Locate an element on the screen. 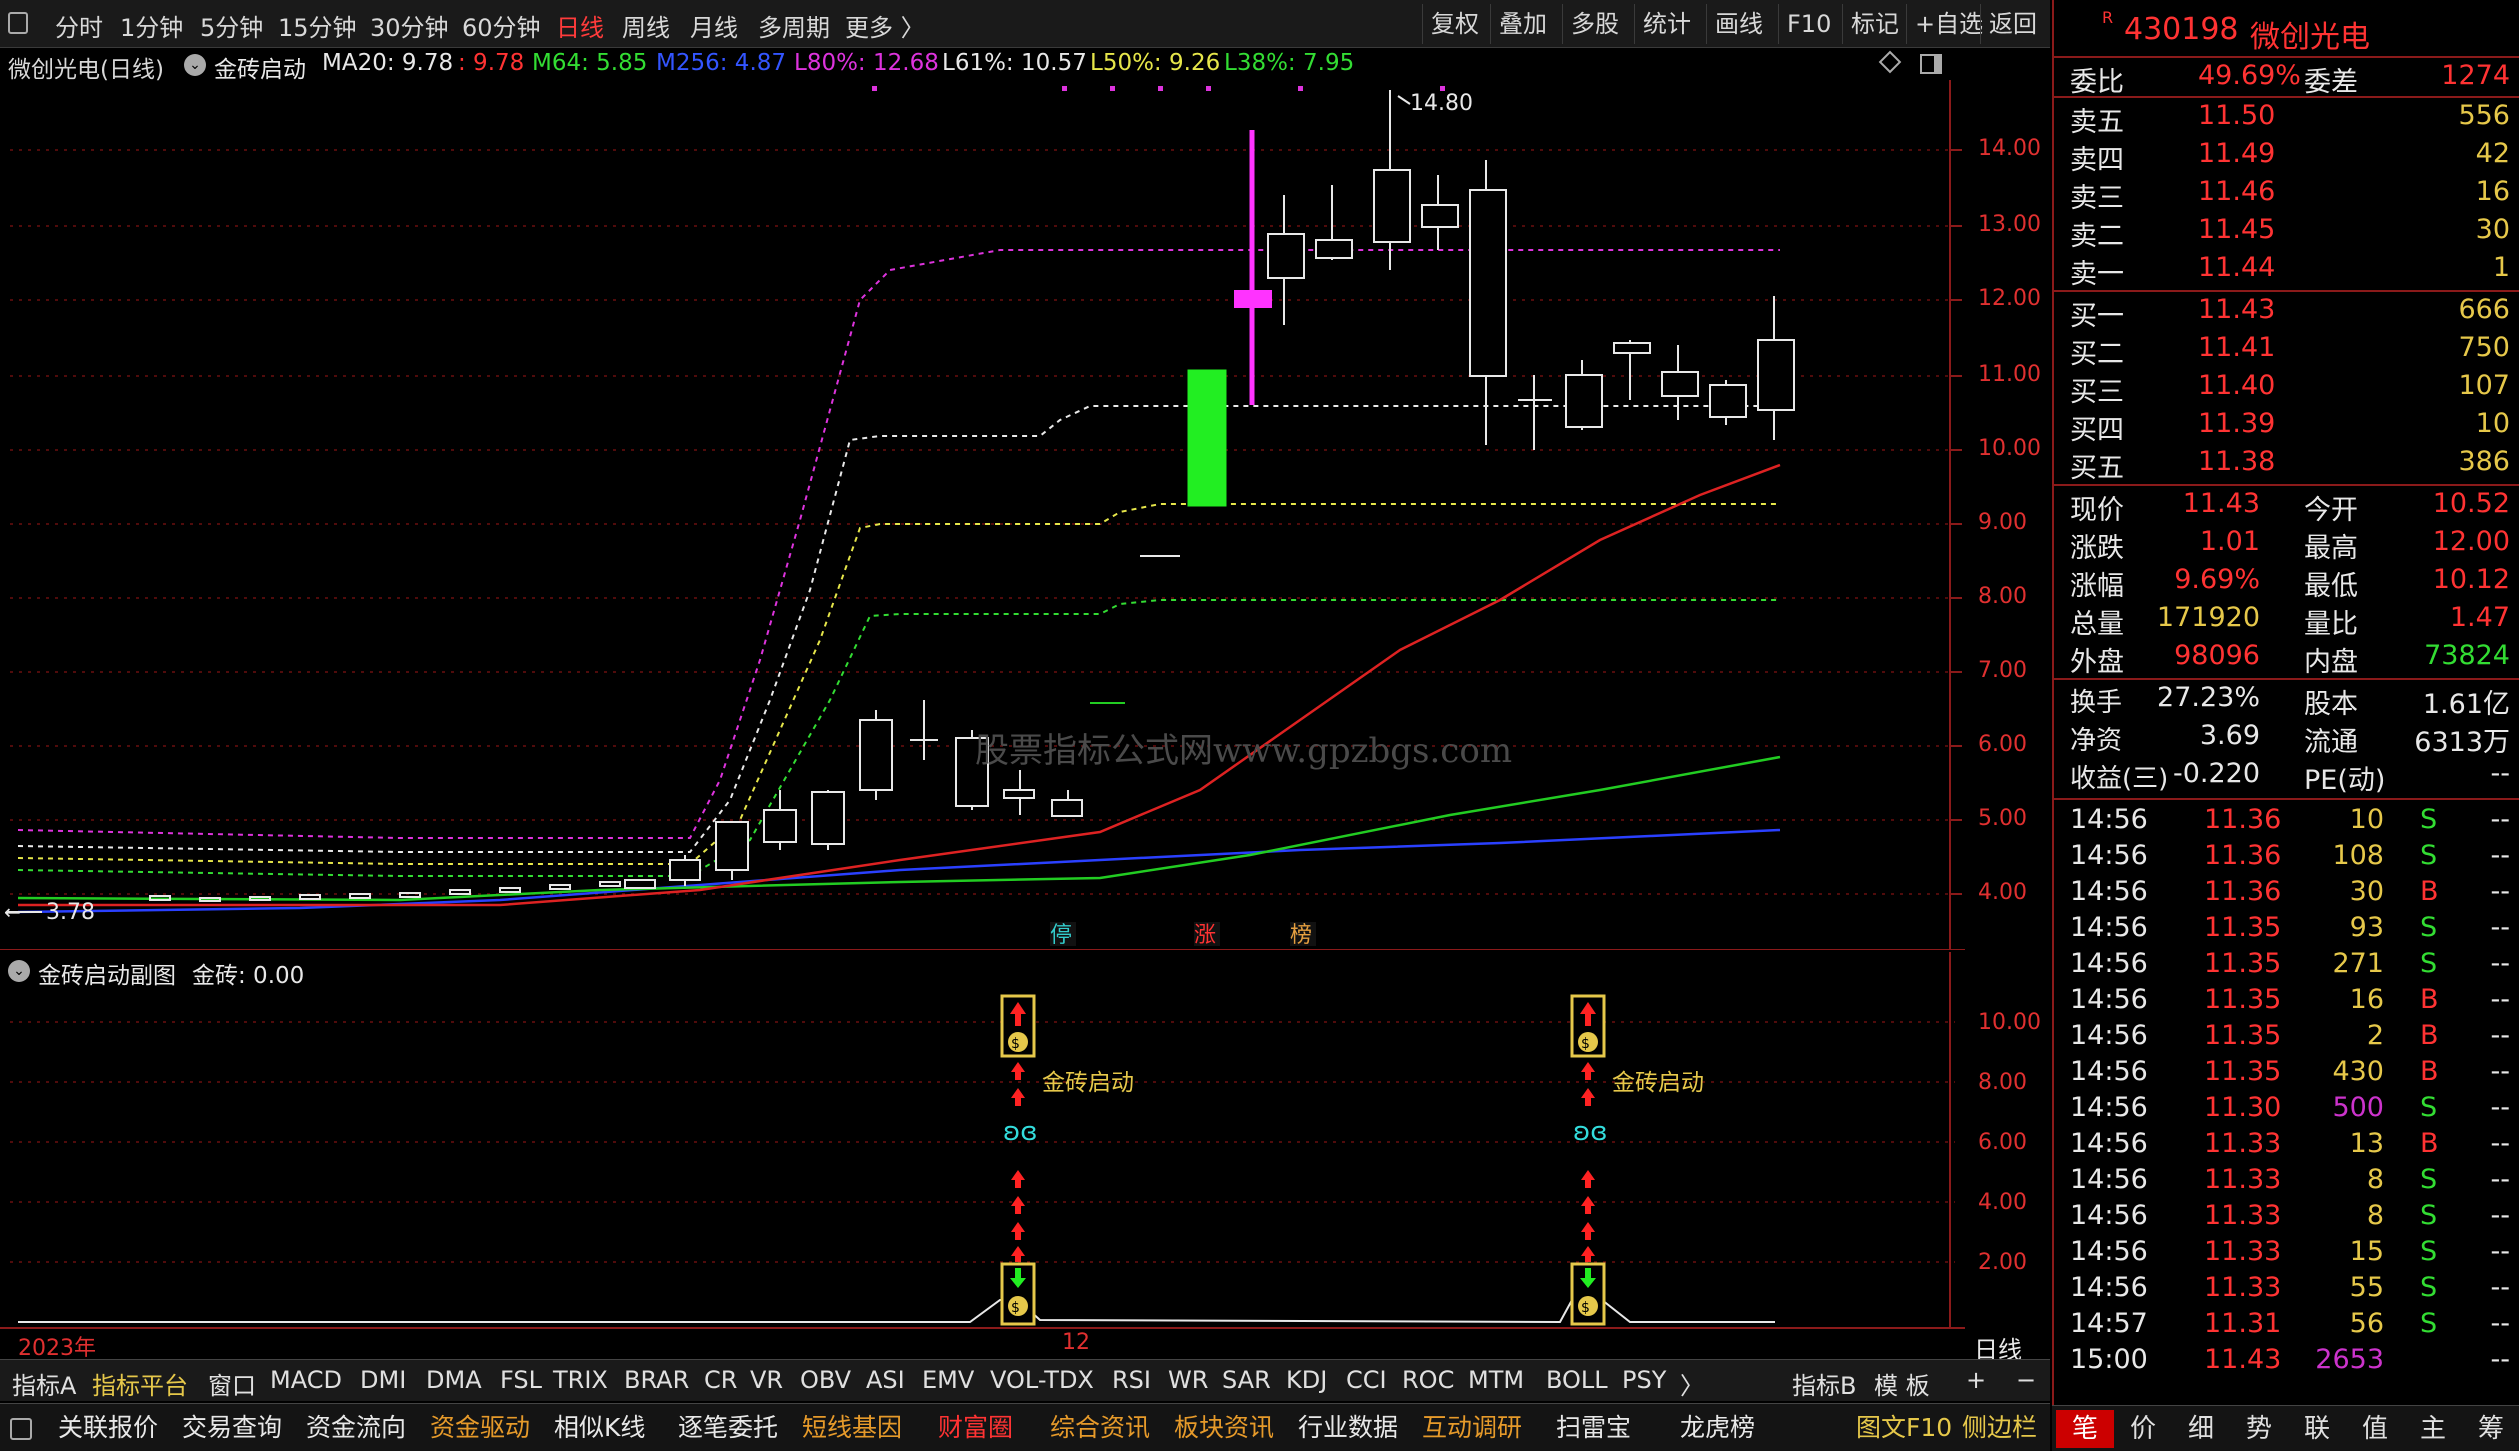 The width and height of the screenshot is (2519, 1451). period-1min: 1分钟 is located at coordinates (151, 25).